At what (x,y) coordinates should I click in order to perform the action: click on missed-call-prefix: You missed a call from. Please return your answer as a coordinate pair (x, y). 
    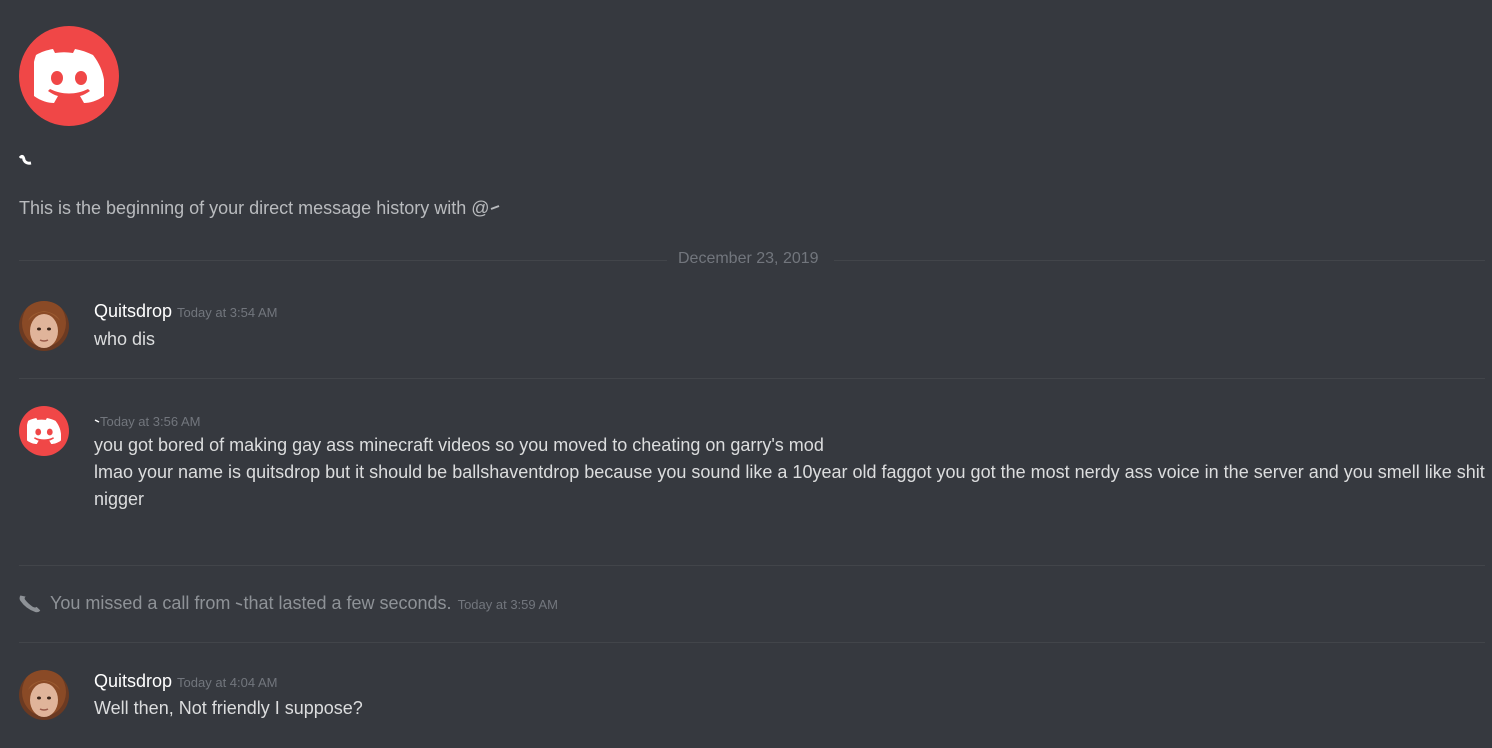
    Looking at the image, I should click on (140, 603).